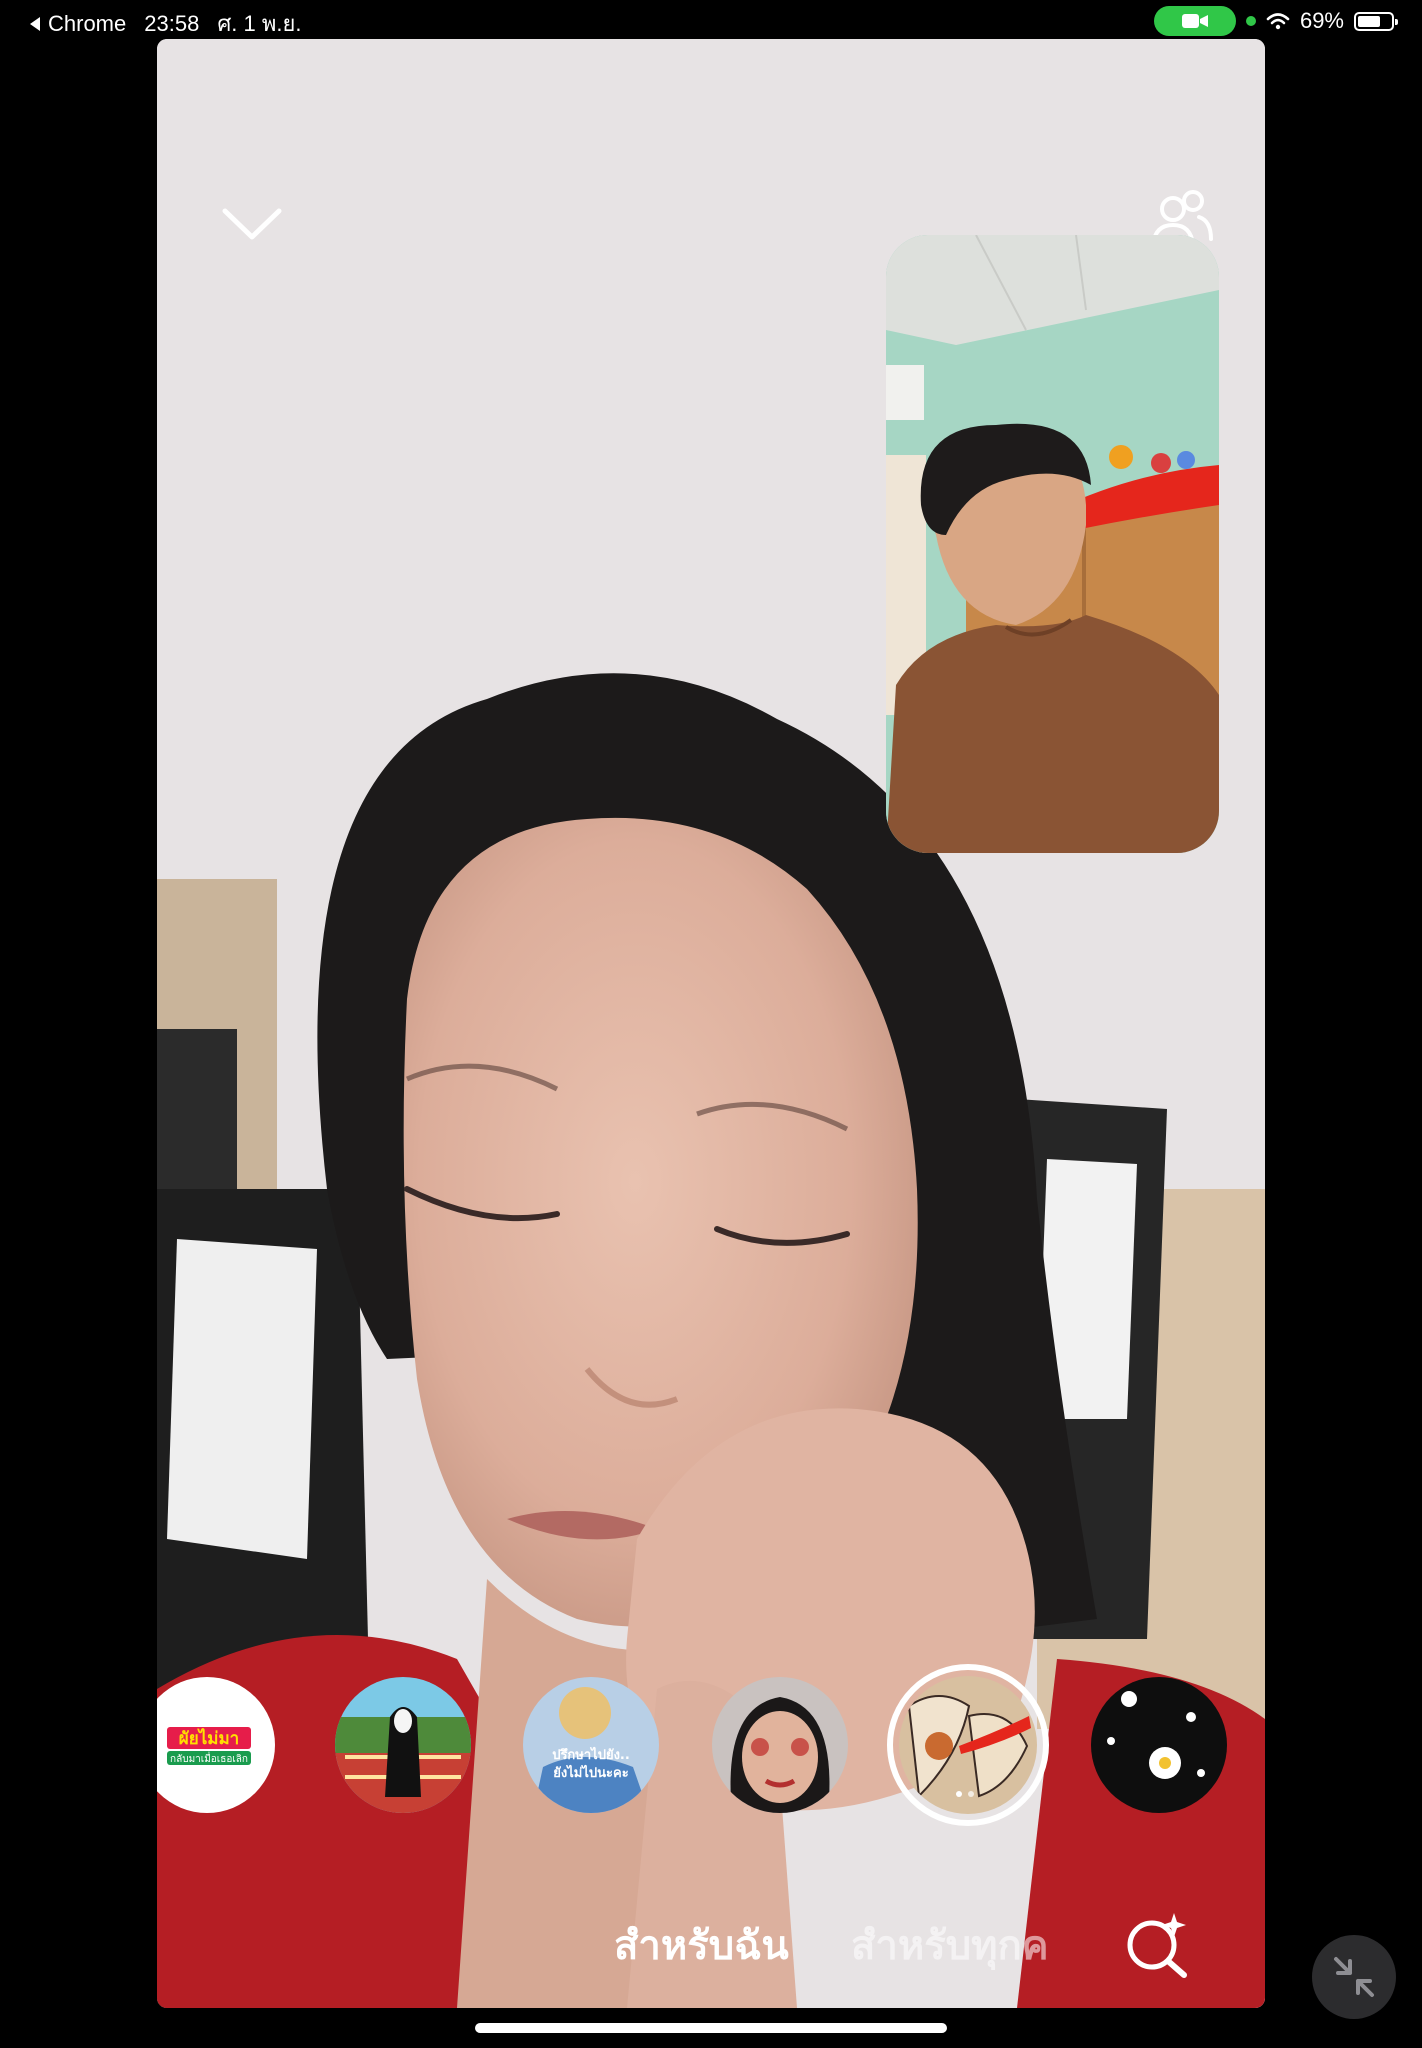  What do you see at coordinates (87, 23) in the screenshot?
I see `back-app-label: Chrome` at bounding box center [87, 23].